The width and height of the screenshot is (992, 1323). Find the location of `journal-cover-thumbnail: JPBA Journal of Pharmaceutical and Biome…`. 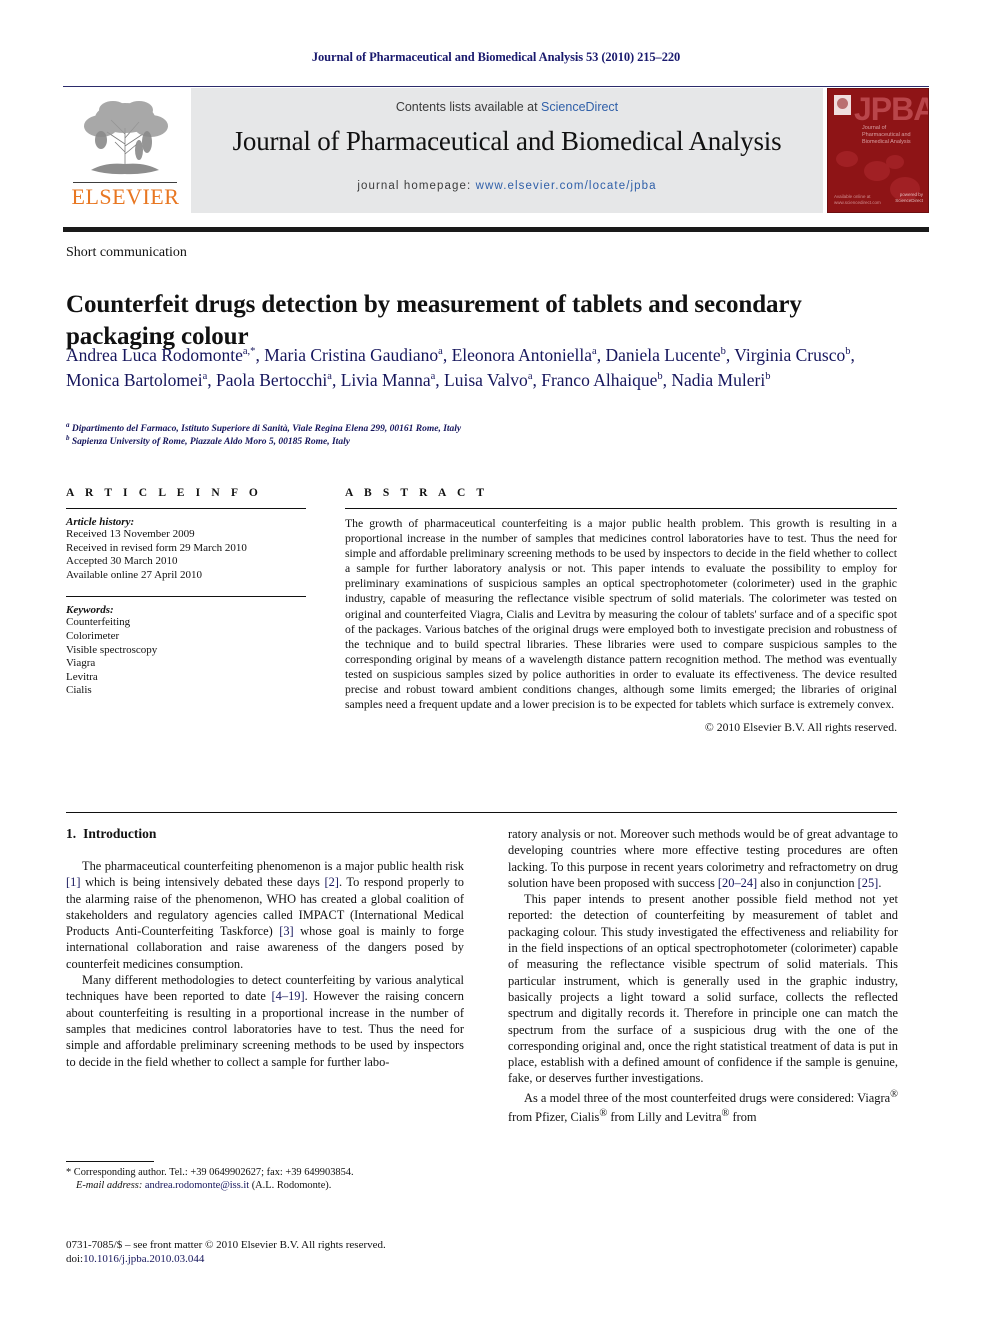

journal-cover-thumbnail: JPBA Journal of Pharmaceutical and Biome… is located at coordinates (878, 150).